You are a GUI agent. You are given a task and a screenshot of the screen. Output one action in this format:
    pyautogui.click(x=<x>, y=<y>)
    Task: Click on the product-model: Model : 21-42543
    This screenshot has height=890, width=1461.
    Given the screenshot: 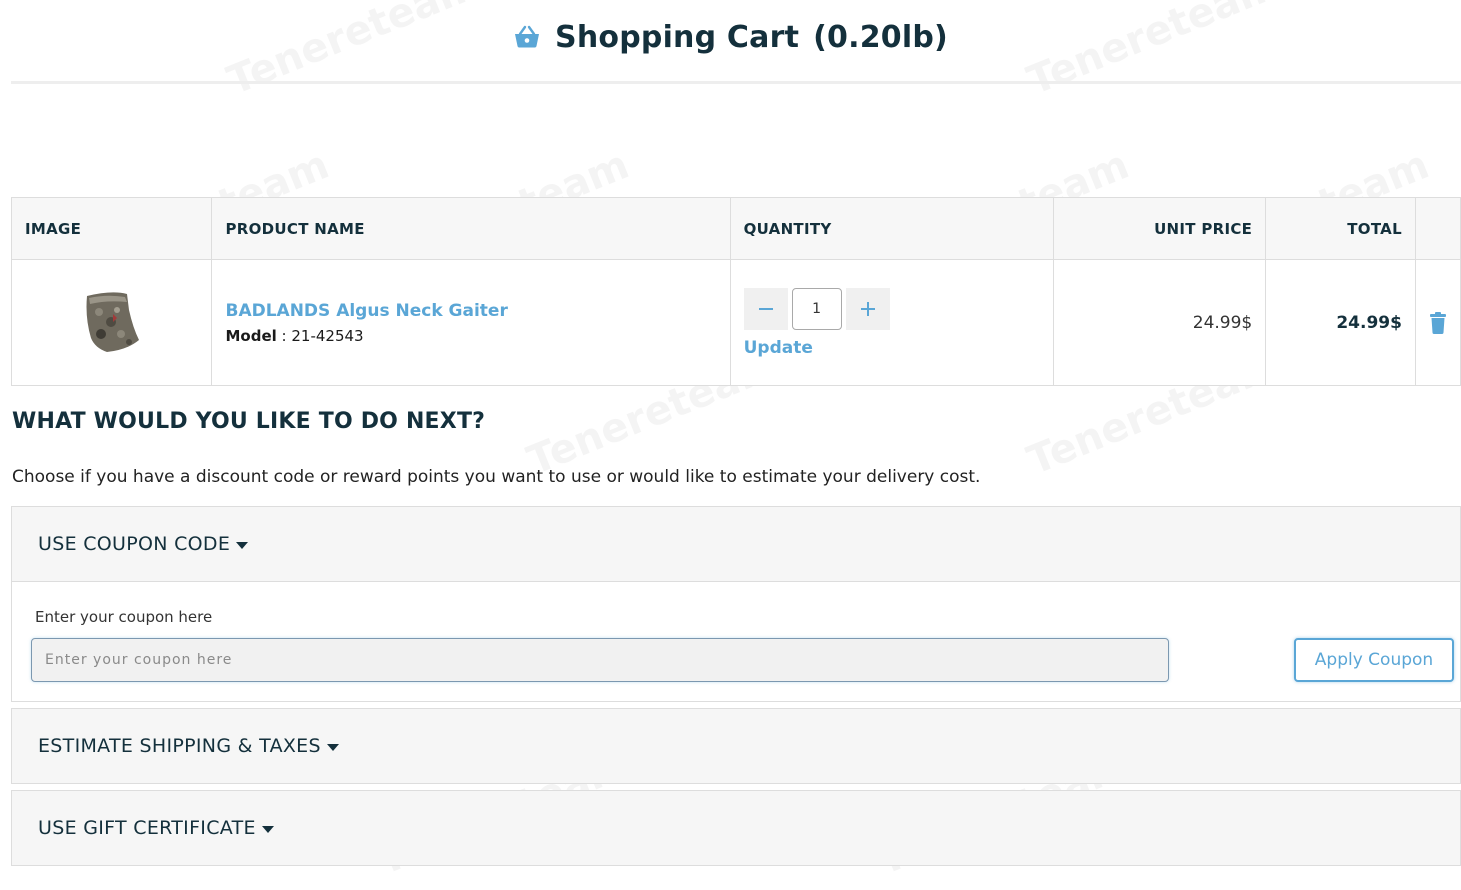 What is the action you would take?
    pyautogui.click(x=294, y=335)
    